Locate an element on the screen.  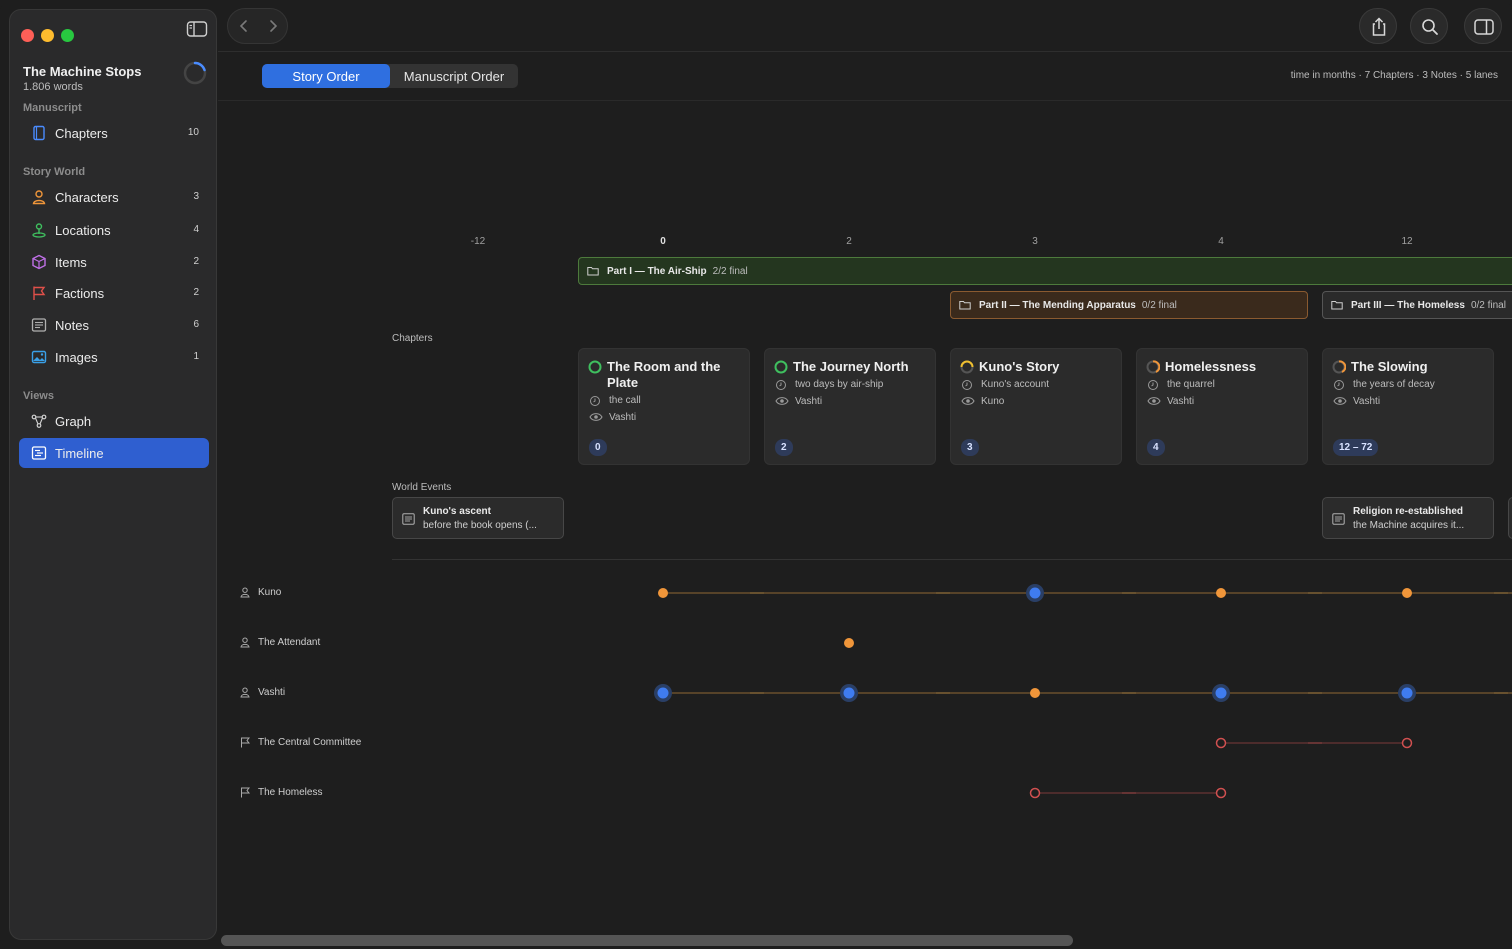
tick-label: 4 is located at coordinates (1221, 241).